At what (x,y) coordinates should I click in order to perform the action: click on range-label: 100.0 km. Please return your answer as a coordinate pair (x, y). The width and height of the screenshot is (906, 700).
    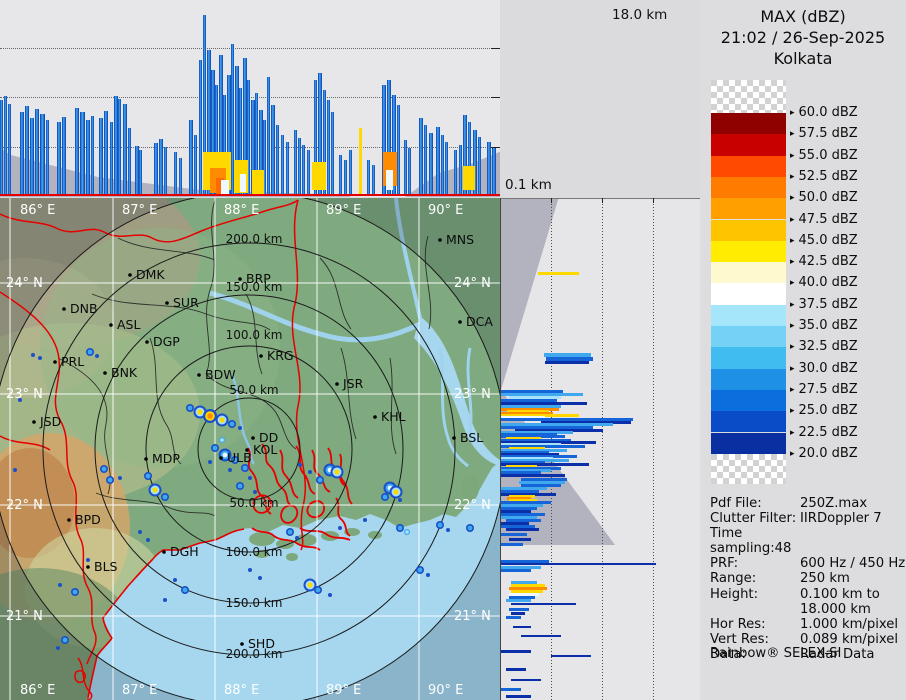
    Looking at the image, I should click on (254, 552).